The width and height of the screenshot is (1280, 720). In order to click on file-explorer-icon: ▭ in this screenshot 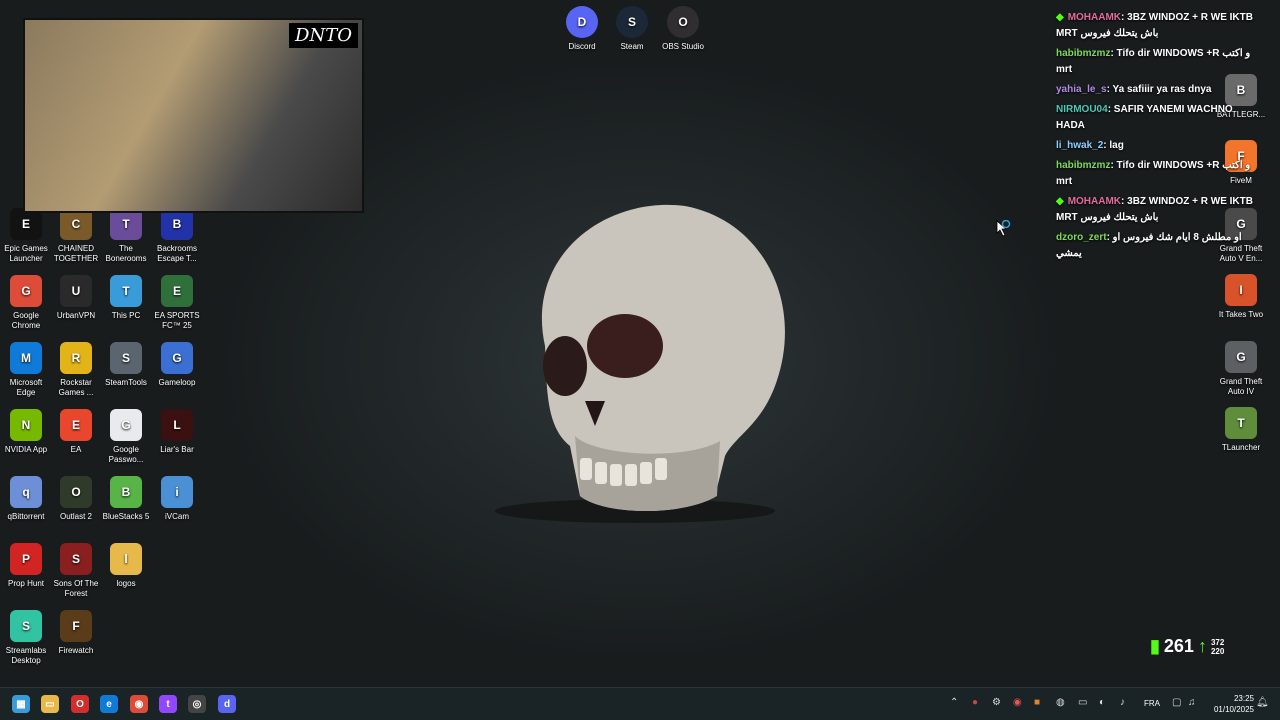, I will do `click(50, 704)`.